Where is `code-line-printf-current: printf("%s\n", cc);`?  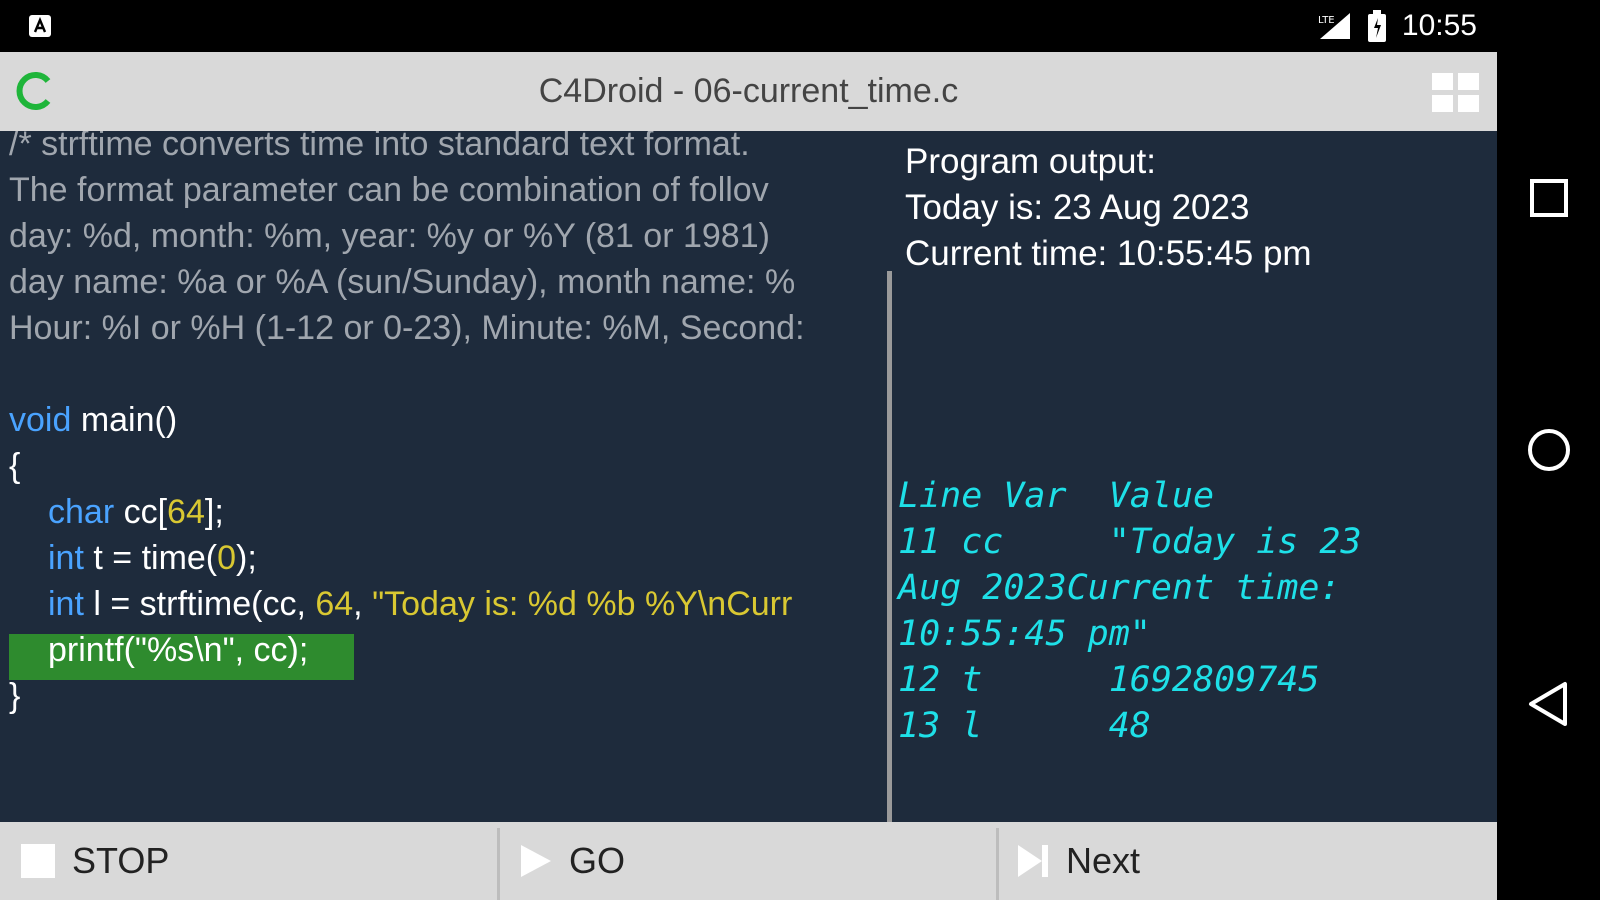 code-line-printf-current: printf("%s\n", cc); is located at coordinates (178, 650).